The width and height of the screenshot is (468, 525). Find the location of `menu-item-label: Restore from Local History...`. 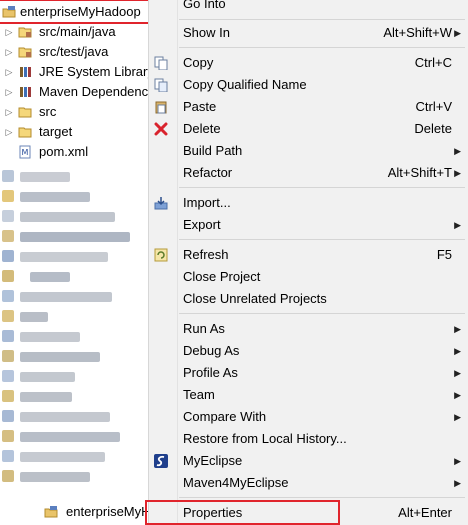

menu-item-label: Restore from Local History... is located at coordinates (265, 438).